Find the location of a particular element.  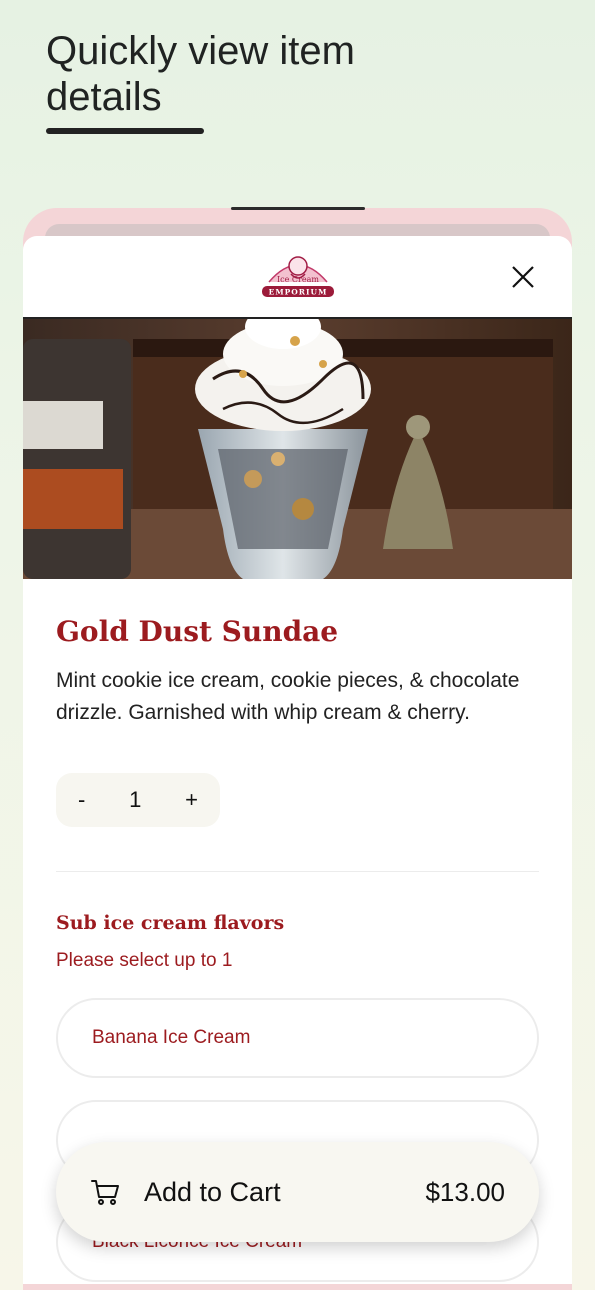

logo-line1: Ice Cream is located at coordinates (298, 279).